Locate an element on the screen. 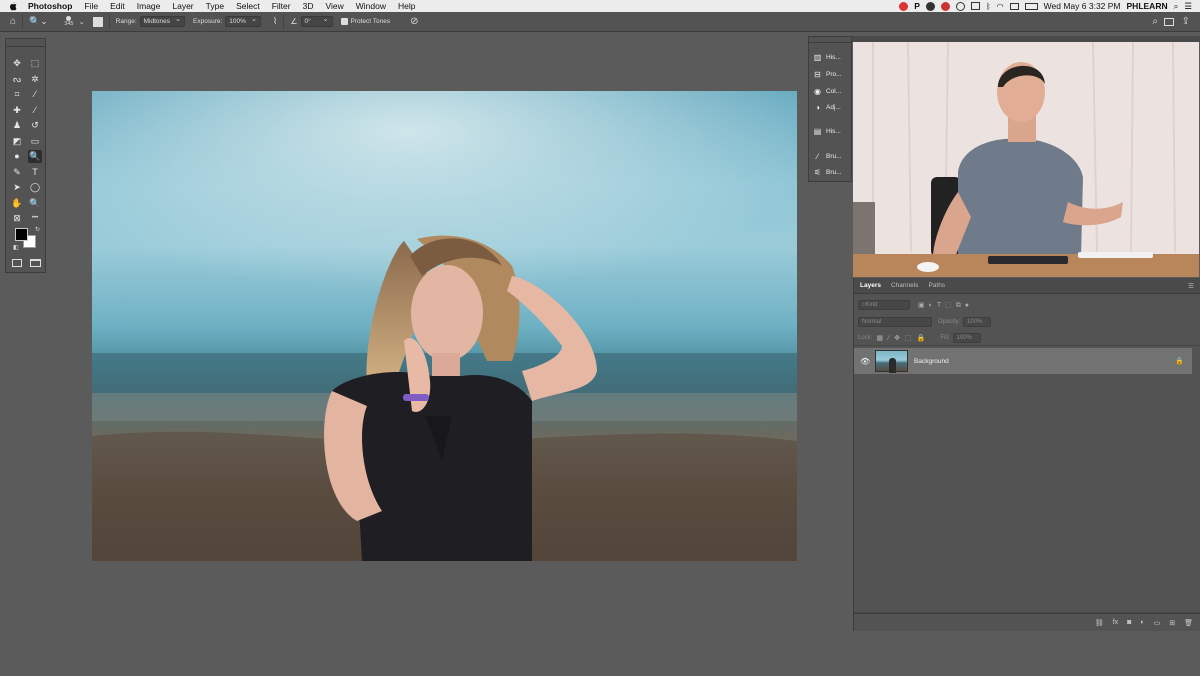  move-tool-icon: ✥ is located at coordinates (17, 63).